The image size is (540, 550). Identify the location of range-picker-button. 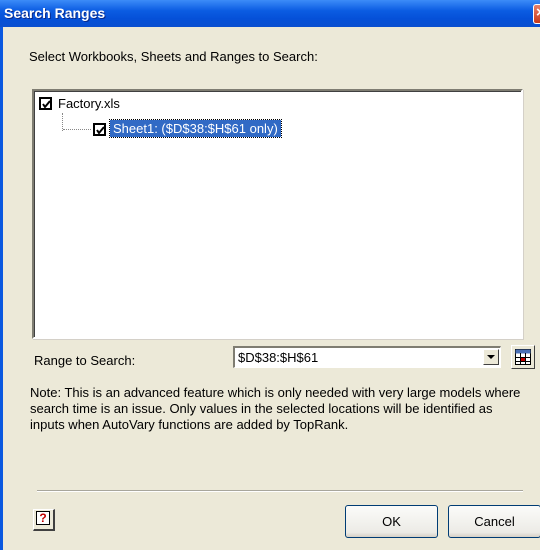
(523, 357).